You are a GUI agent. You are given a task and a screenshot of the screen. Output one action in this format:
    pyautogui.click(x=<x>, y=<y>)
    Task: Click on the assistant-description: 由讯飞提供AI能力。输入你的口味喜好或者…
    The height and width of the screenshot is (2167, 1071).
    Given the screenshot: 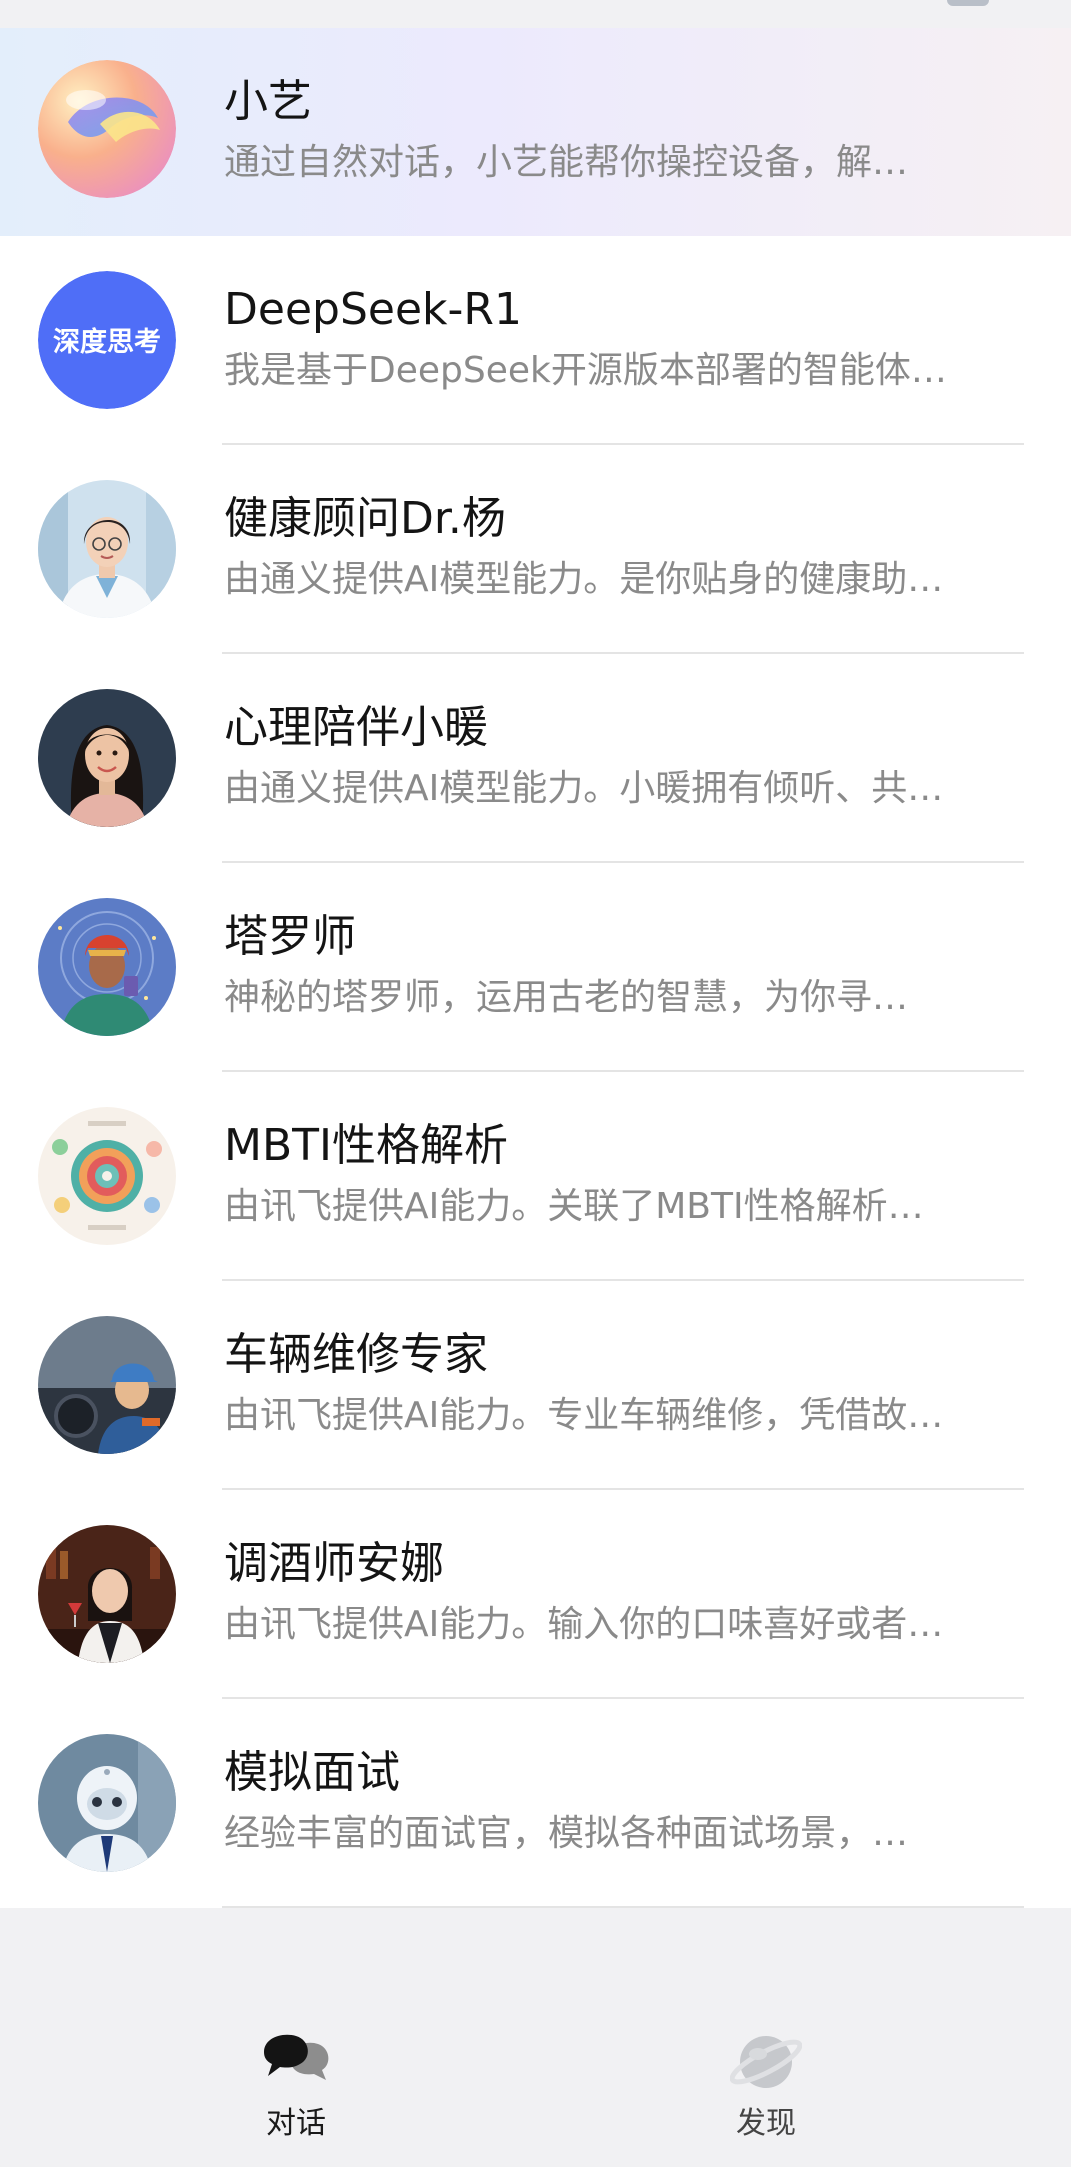 What is the action you would take?
    pyautogui.click(x=584, y=1624)
    